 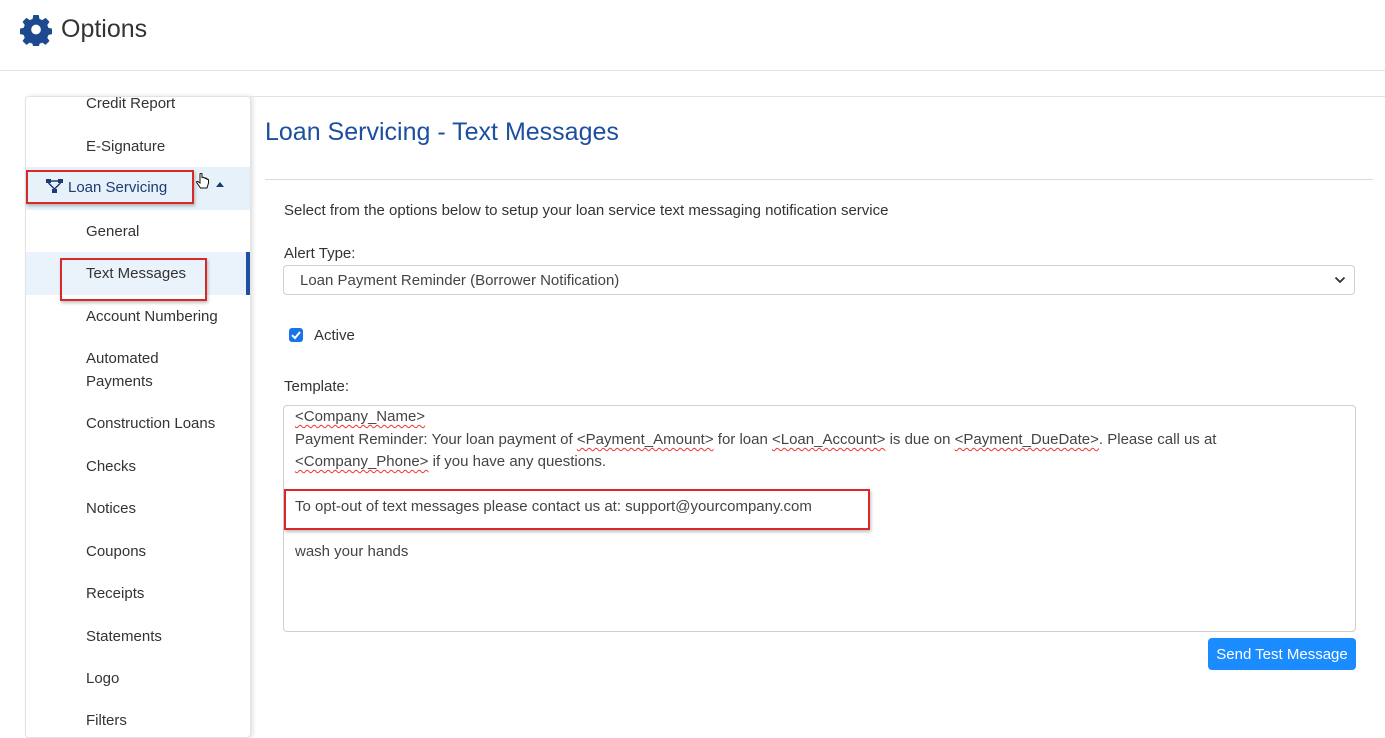 What do you see at coordinates (133, 279) in the screenshot?
I see `highlight-box-text-messages` at bounding box center [133, 279].